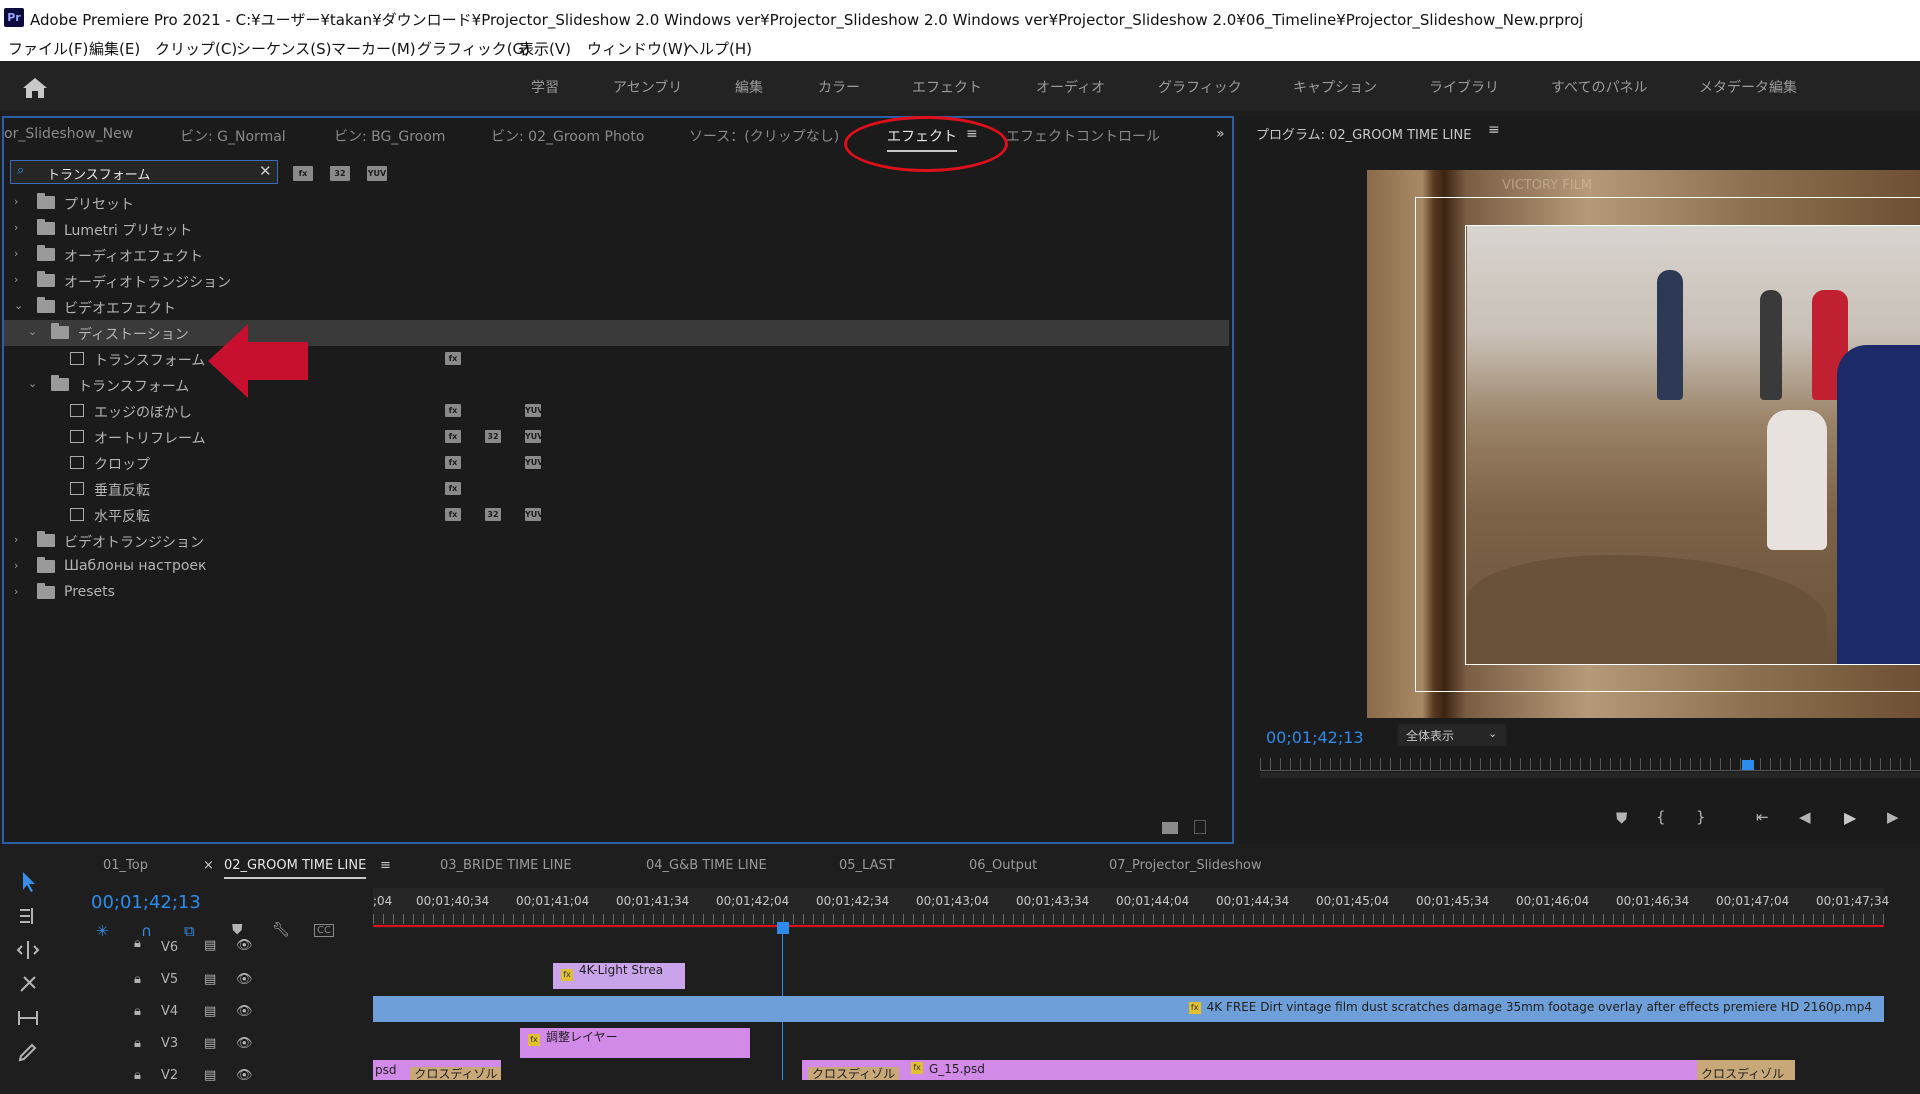 The height and width of the screenshot is (1094, 1920). I want to click on zoom-level-select: 全体表示 ⌄, so click(1452, 735).